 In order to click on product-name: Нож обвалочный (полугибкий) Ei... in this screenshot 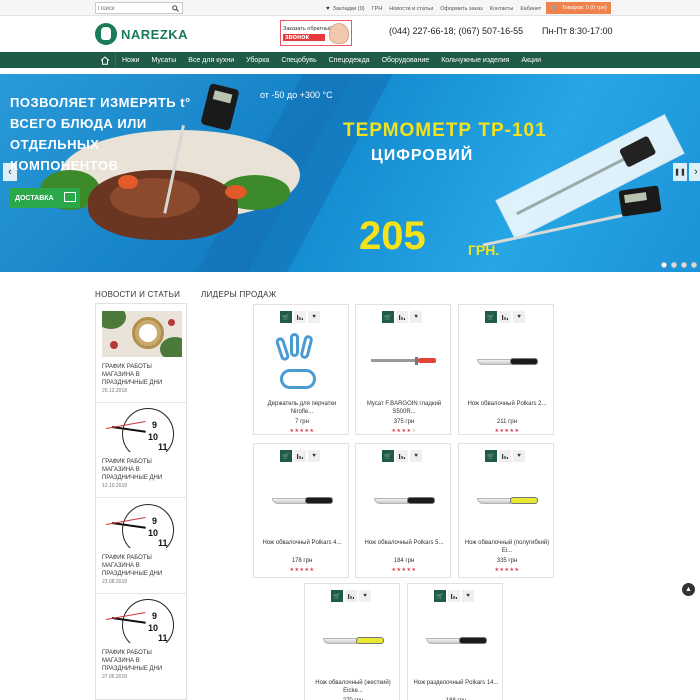, I will do `click(507, 547)`.